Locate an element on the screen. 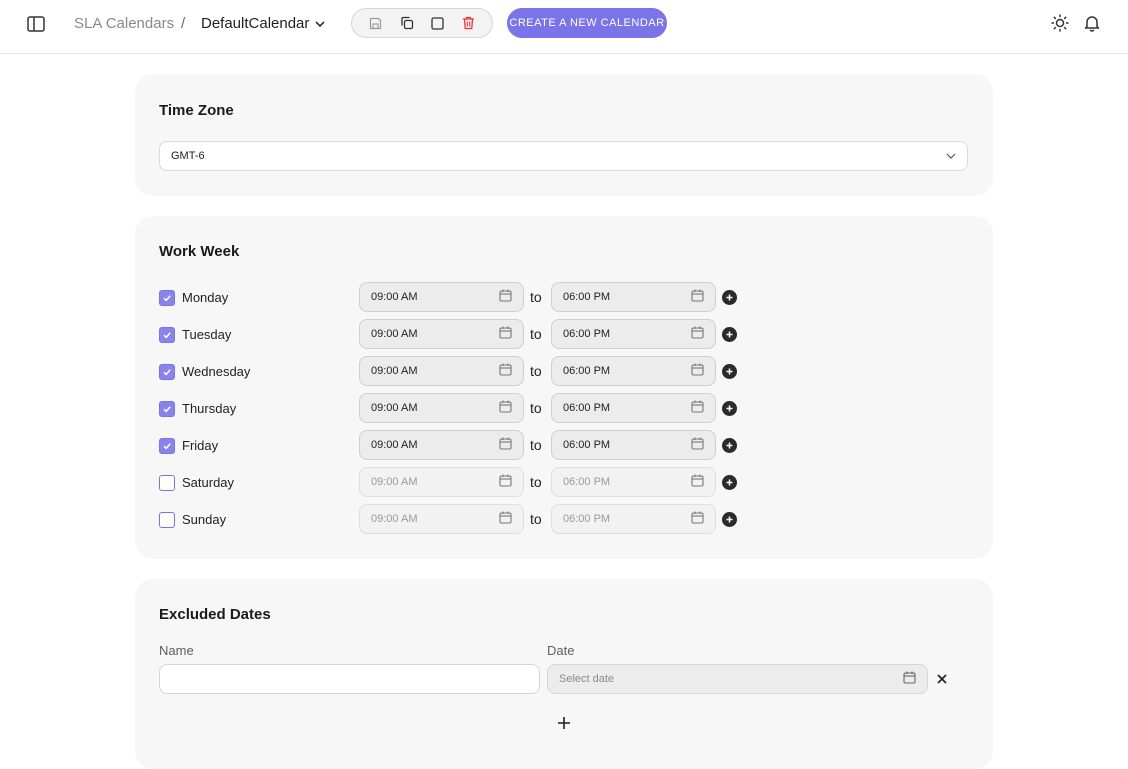 The height and width of the screenshot is (769, 1128). day-label: Wednesday is located at coordinates (216, 371).